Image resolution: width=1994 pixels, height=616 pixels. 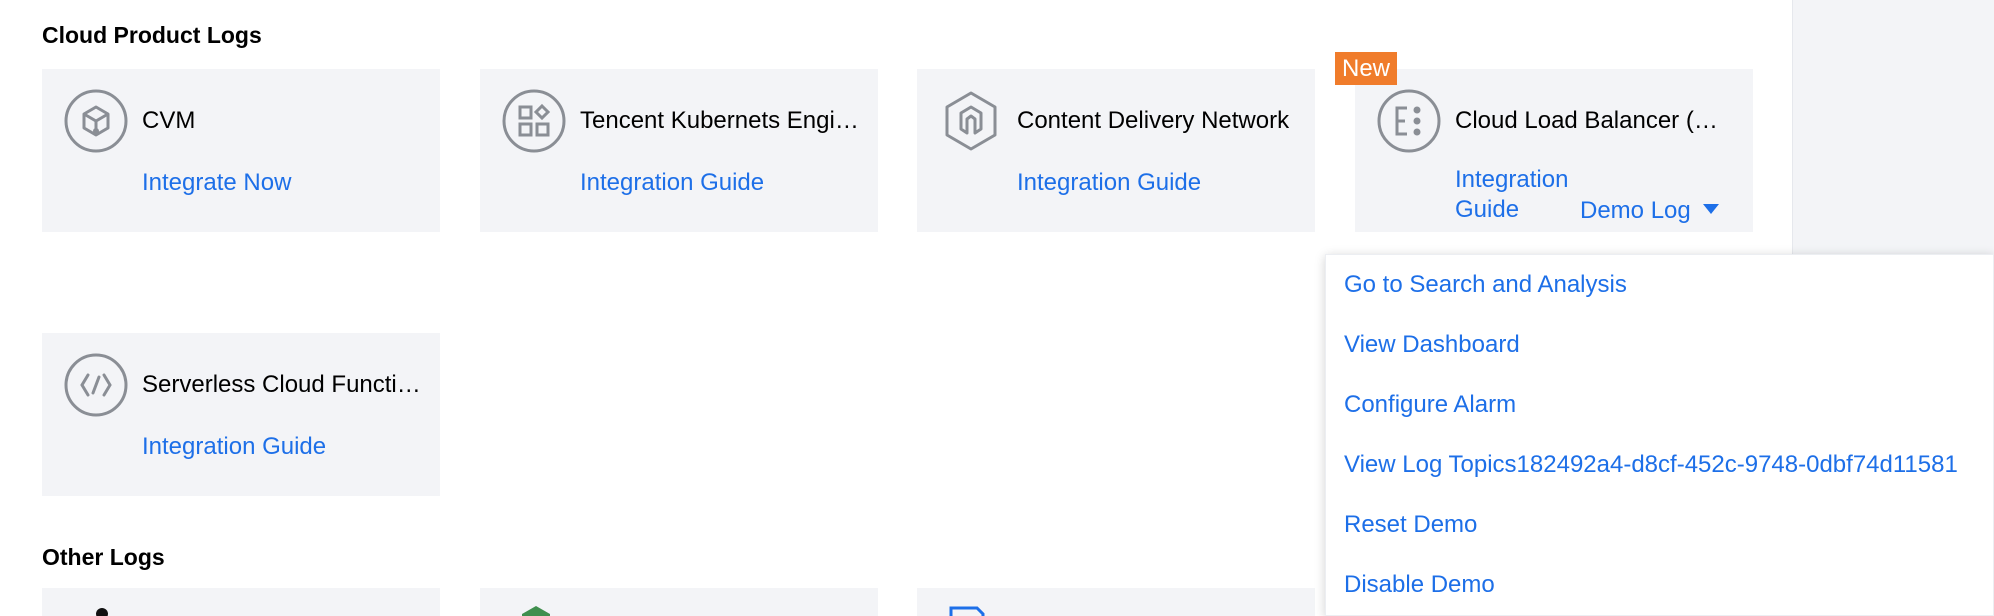 What do you see at coordinates (1430, 405) in the screenshot?
I see `menu-item-configure-alarm: Configure Alarm` at bounding box center [1430, 405].